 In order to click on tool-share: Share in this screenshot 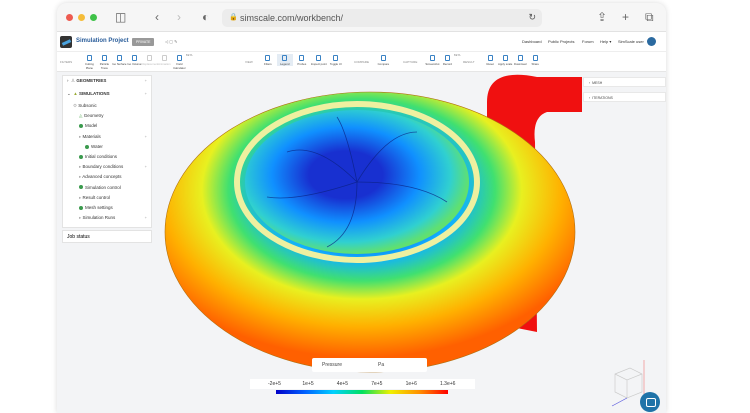, I will do `click(535, 60)`.